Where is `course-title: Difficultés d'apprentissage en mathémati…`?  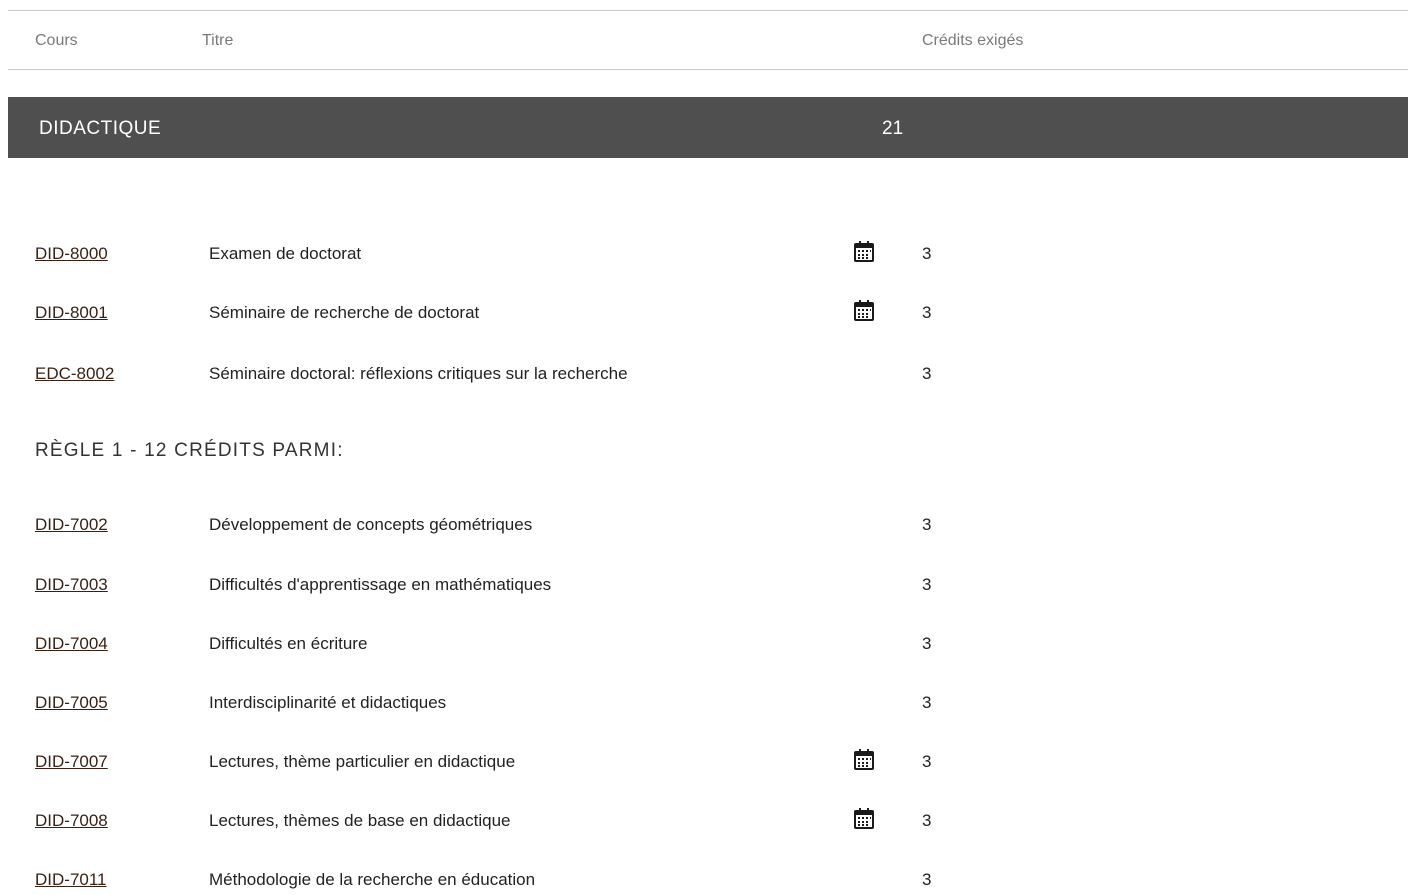 course-title: Difficultés d'apprentissage en mathémati… is located at coordinates (380, 584).